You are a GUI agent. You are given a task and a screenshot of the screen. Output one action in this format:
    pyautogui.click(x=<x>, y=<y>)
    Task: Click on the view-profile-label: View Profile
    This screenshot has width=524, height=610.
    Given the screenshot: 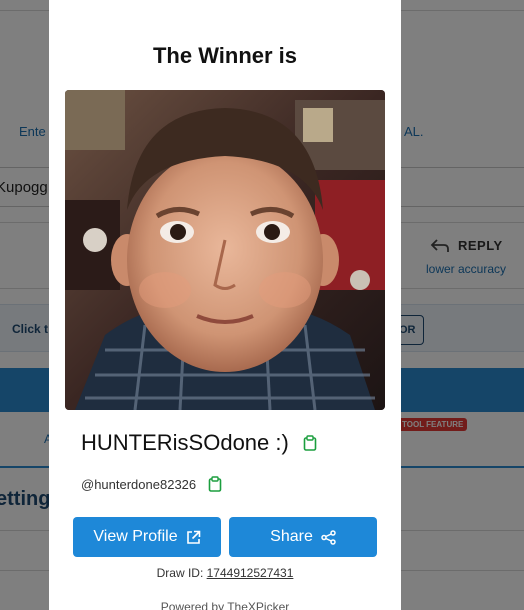 What is the action you would take?
    pyautogui.click(x=135, y=536)
    